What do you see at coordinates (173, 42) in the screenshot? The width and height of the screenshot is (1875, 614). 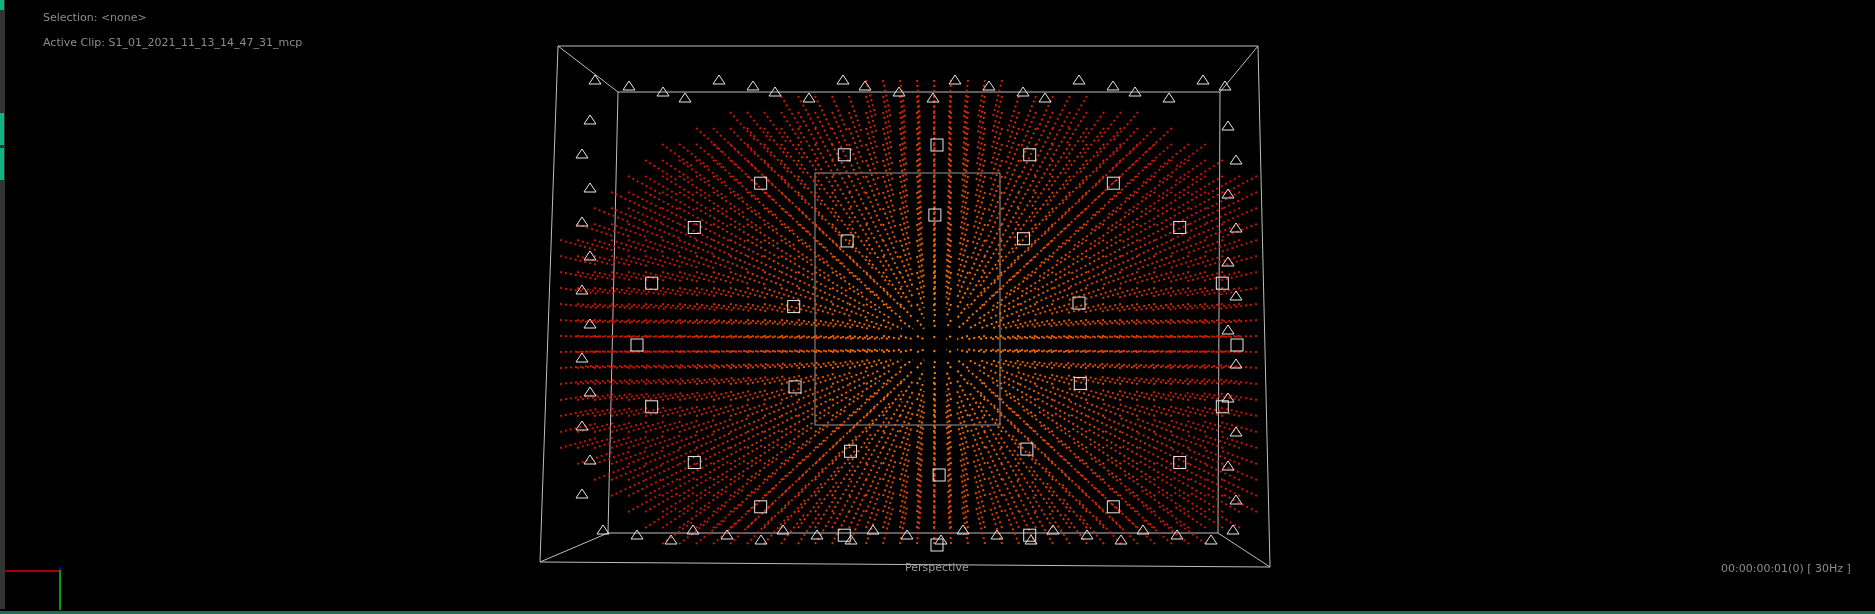 I see `active-clip-label: Active Clip: S1_01_2021_11_13_14_47_31_mcp` at bounding box center [173, 42].